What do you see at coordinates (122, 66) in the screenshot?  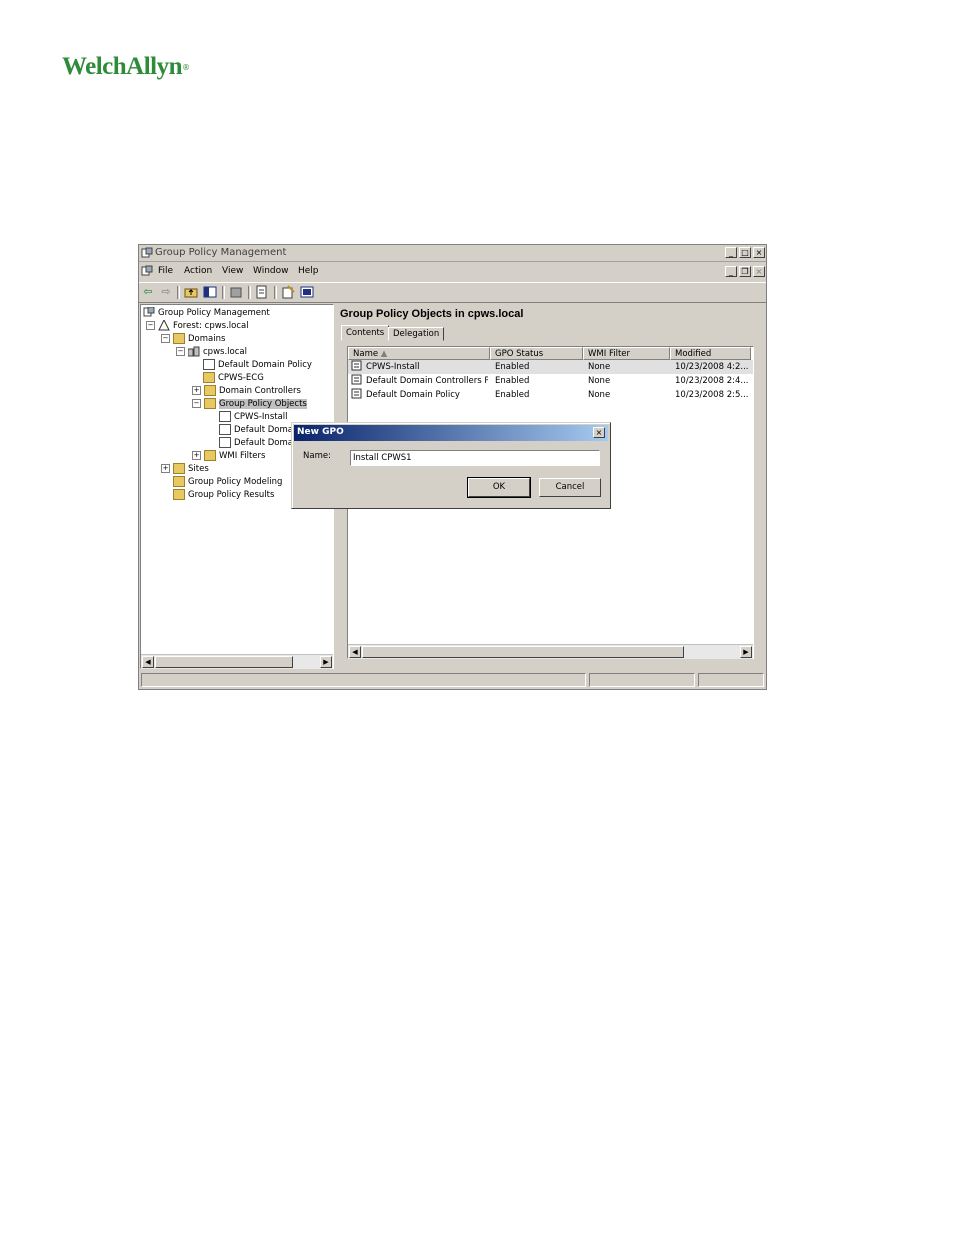 I see `logo-text: WelchAllyn` at bounding box center [122, 66].